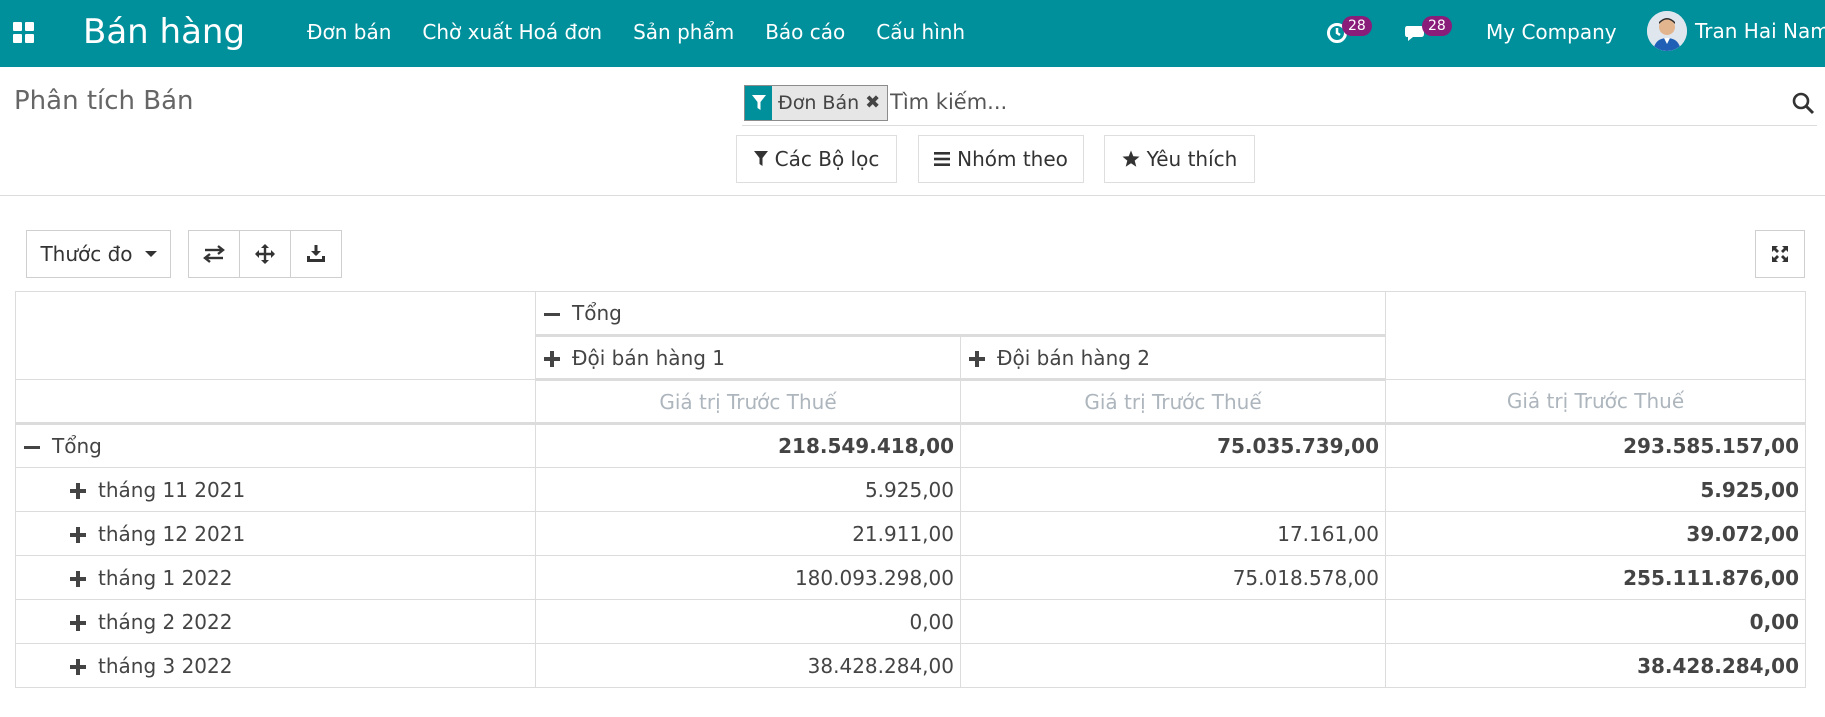 Image resolution: width=1825 pixels, height=717 pixels. I want to click on cell-total: 0,00, so click(1596, 621).